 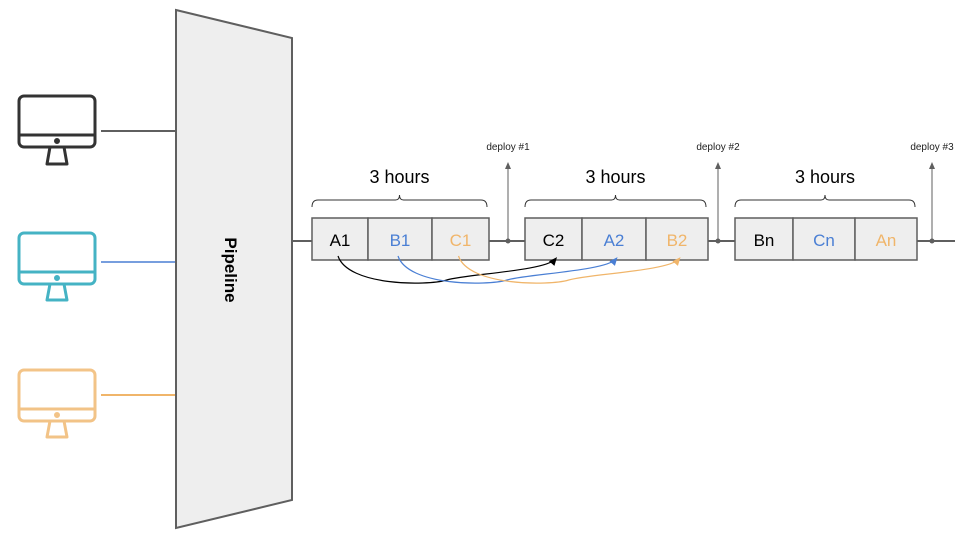 What do you see at coordinates (230, 269) in the screenshot?
I see `pipeline-label: Pipeline` at bounding box center [230, 269].